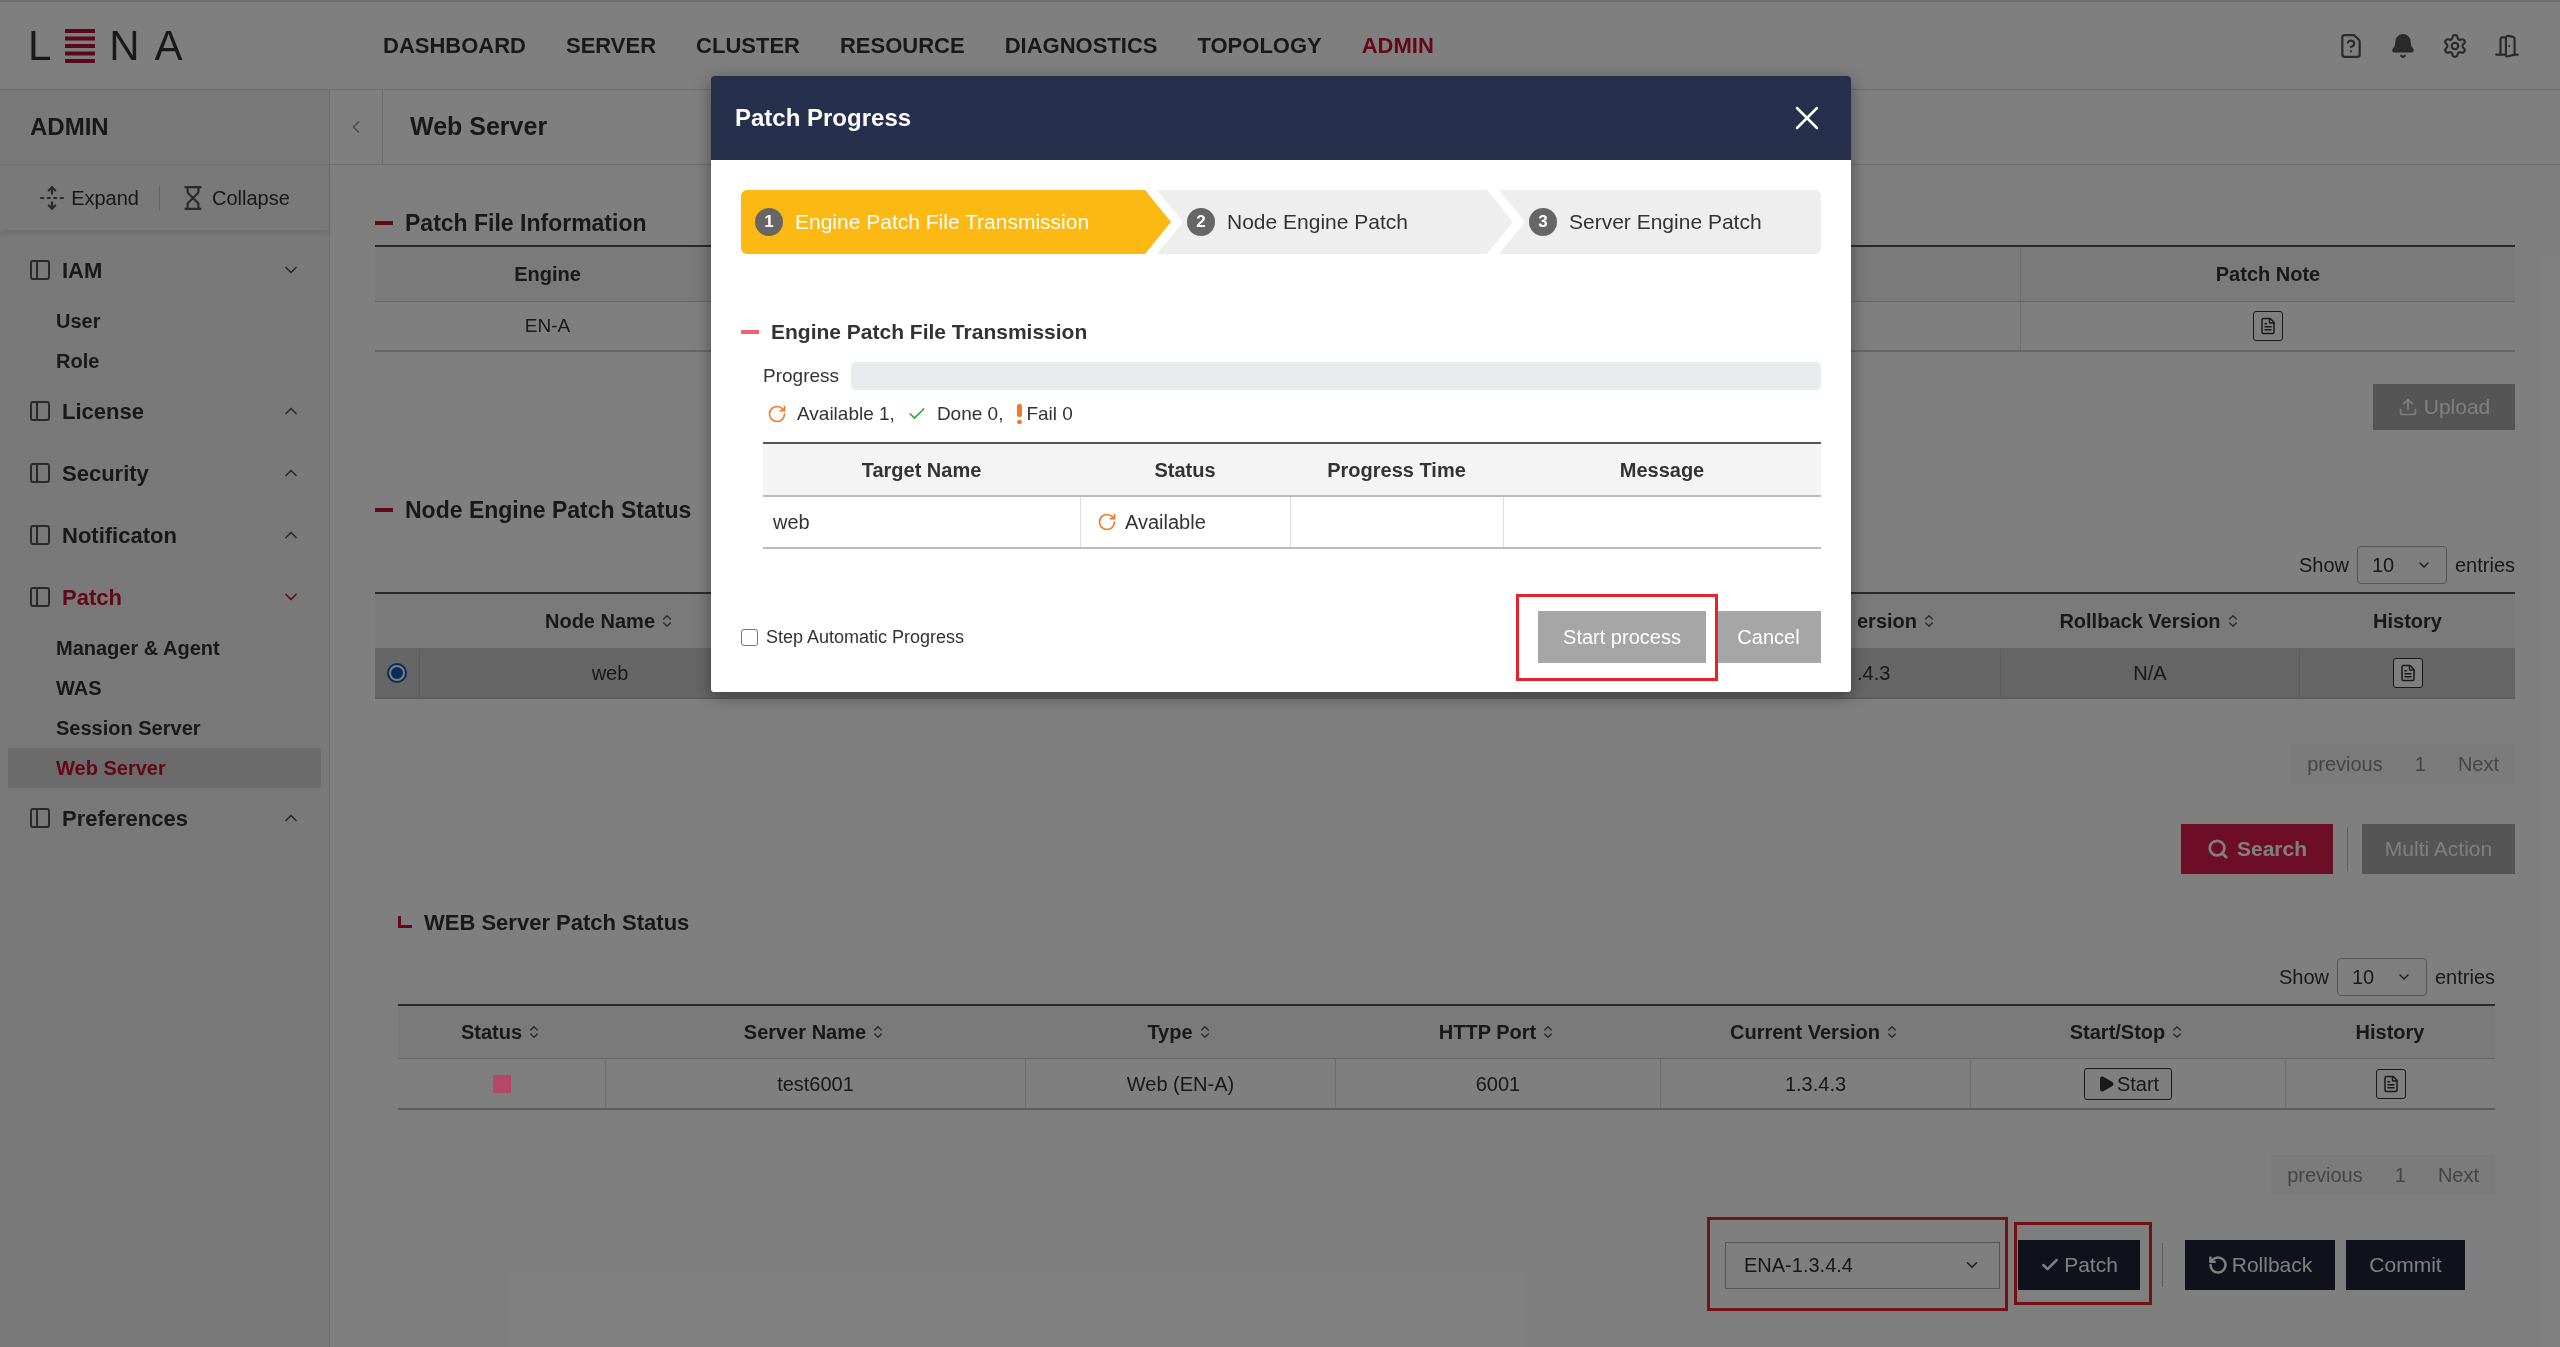 This screenshot has width=2560, height=1347. Describe the element at coordinates (478, 127) in the screenshot. I see `page-title: Web Server` at that location.